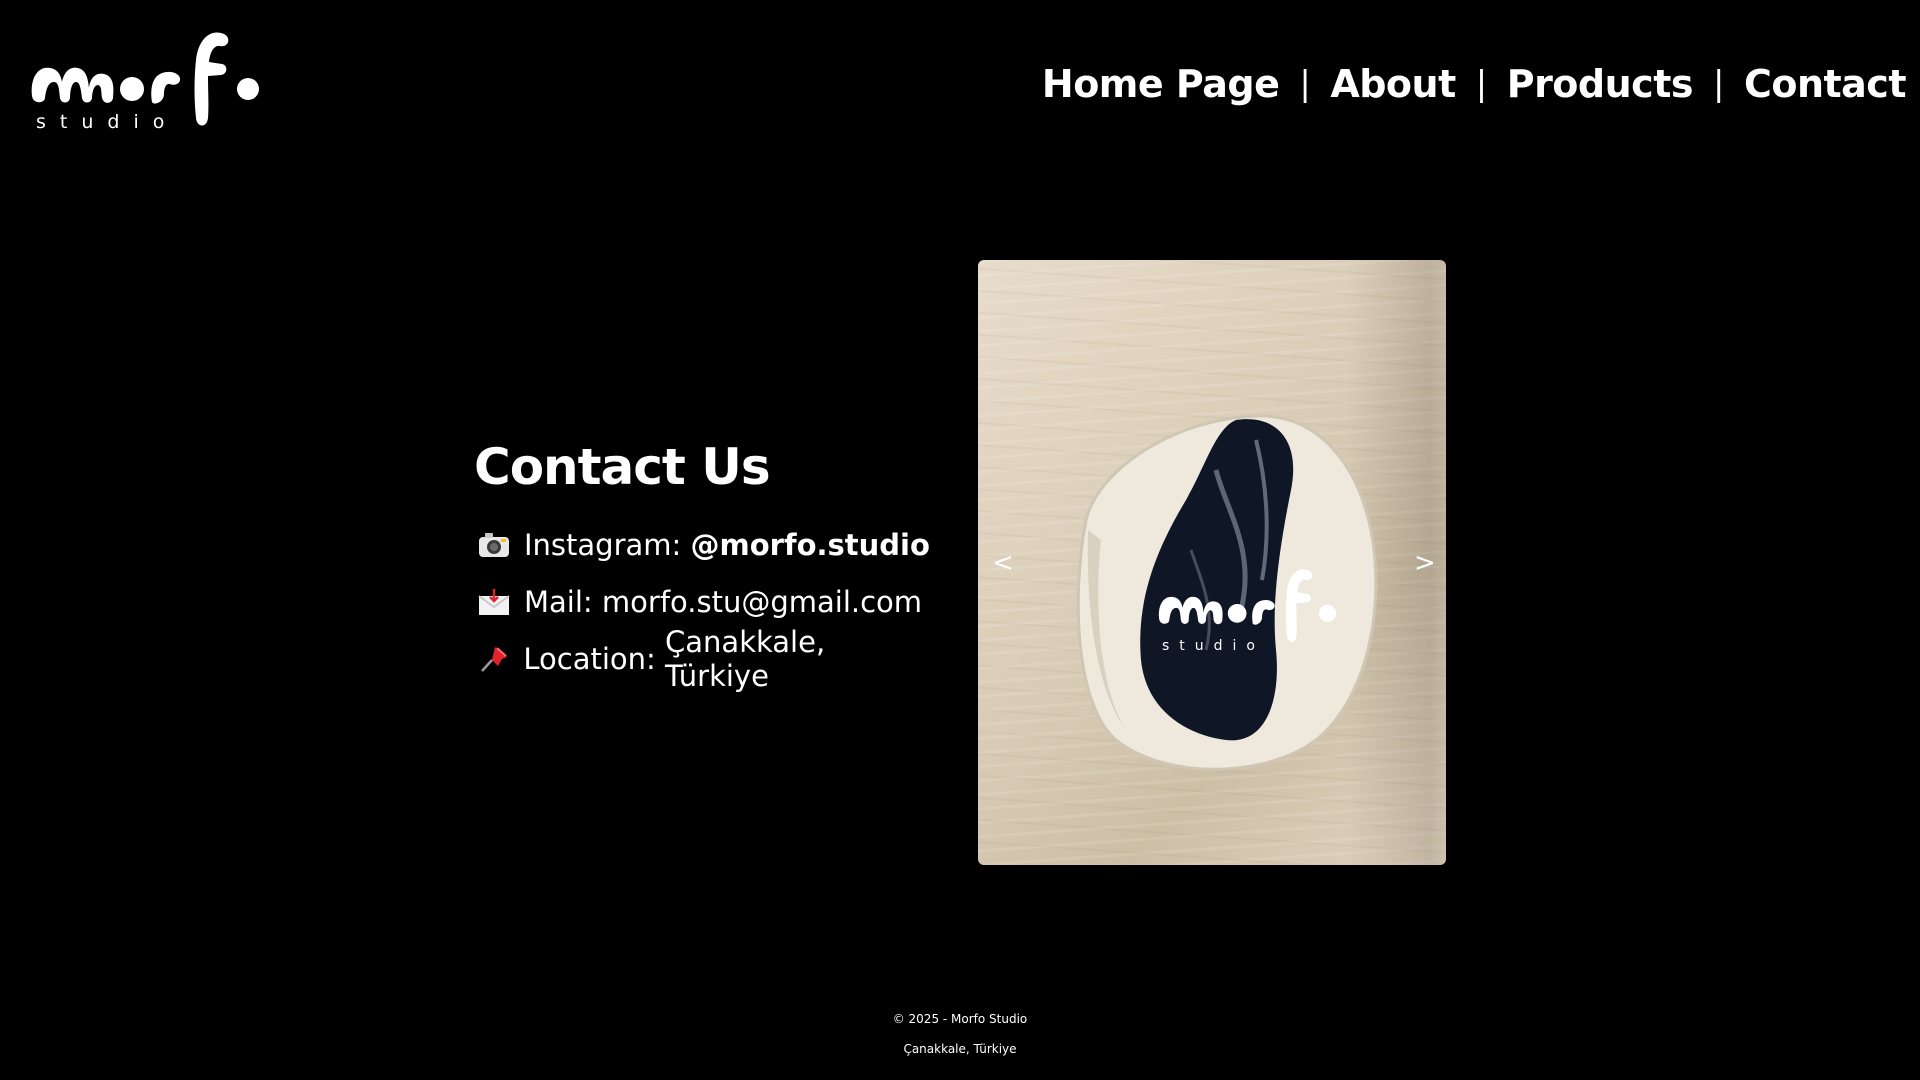  I want to click on location-label: Location:, so click(589, 658).